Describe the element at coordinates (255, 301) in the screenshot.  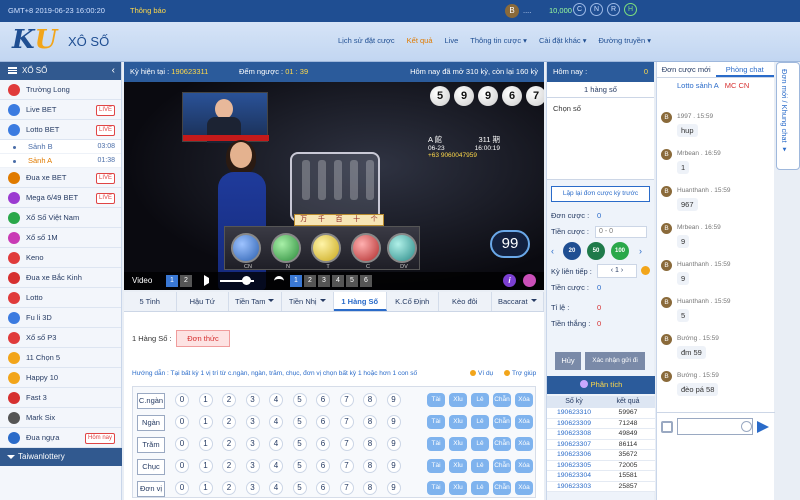
I see `tab-tien-tam: Tiền Tam` at that location.